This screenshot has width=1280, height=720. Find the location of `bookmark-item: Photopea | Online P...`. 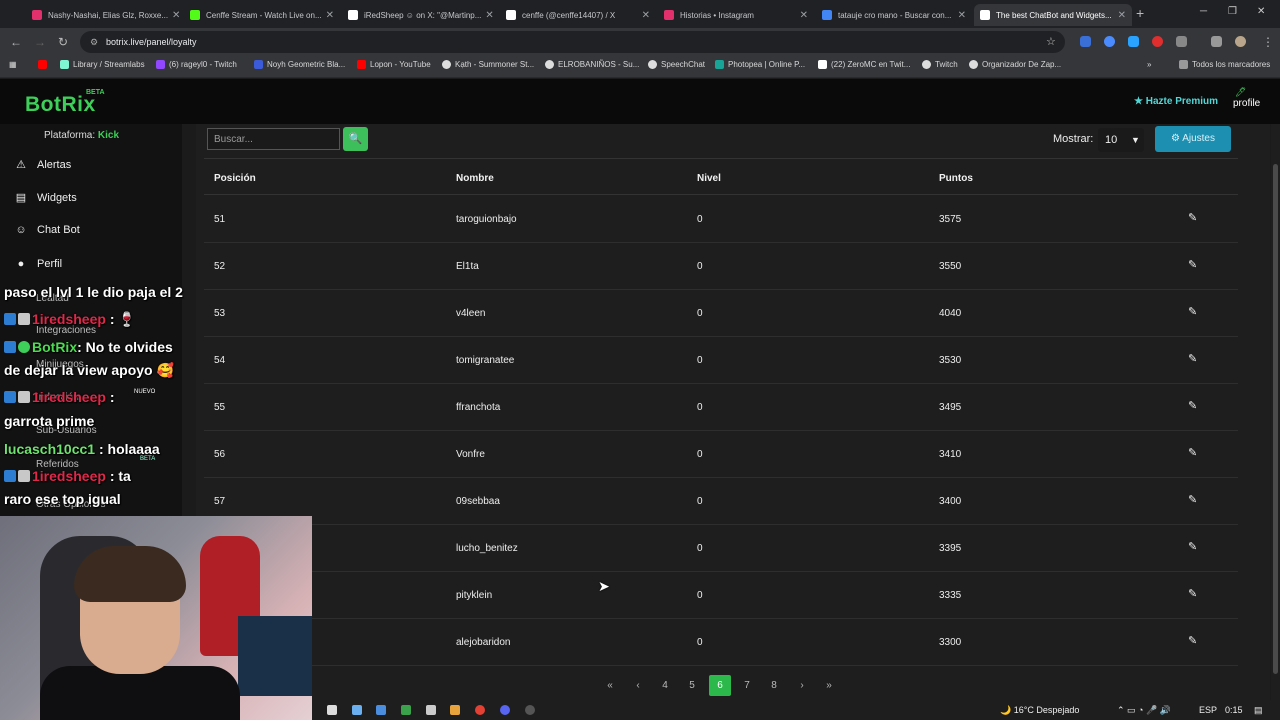

bookmark-item: Photopea | Online P... is located at coordinates (760, 64).